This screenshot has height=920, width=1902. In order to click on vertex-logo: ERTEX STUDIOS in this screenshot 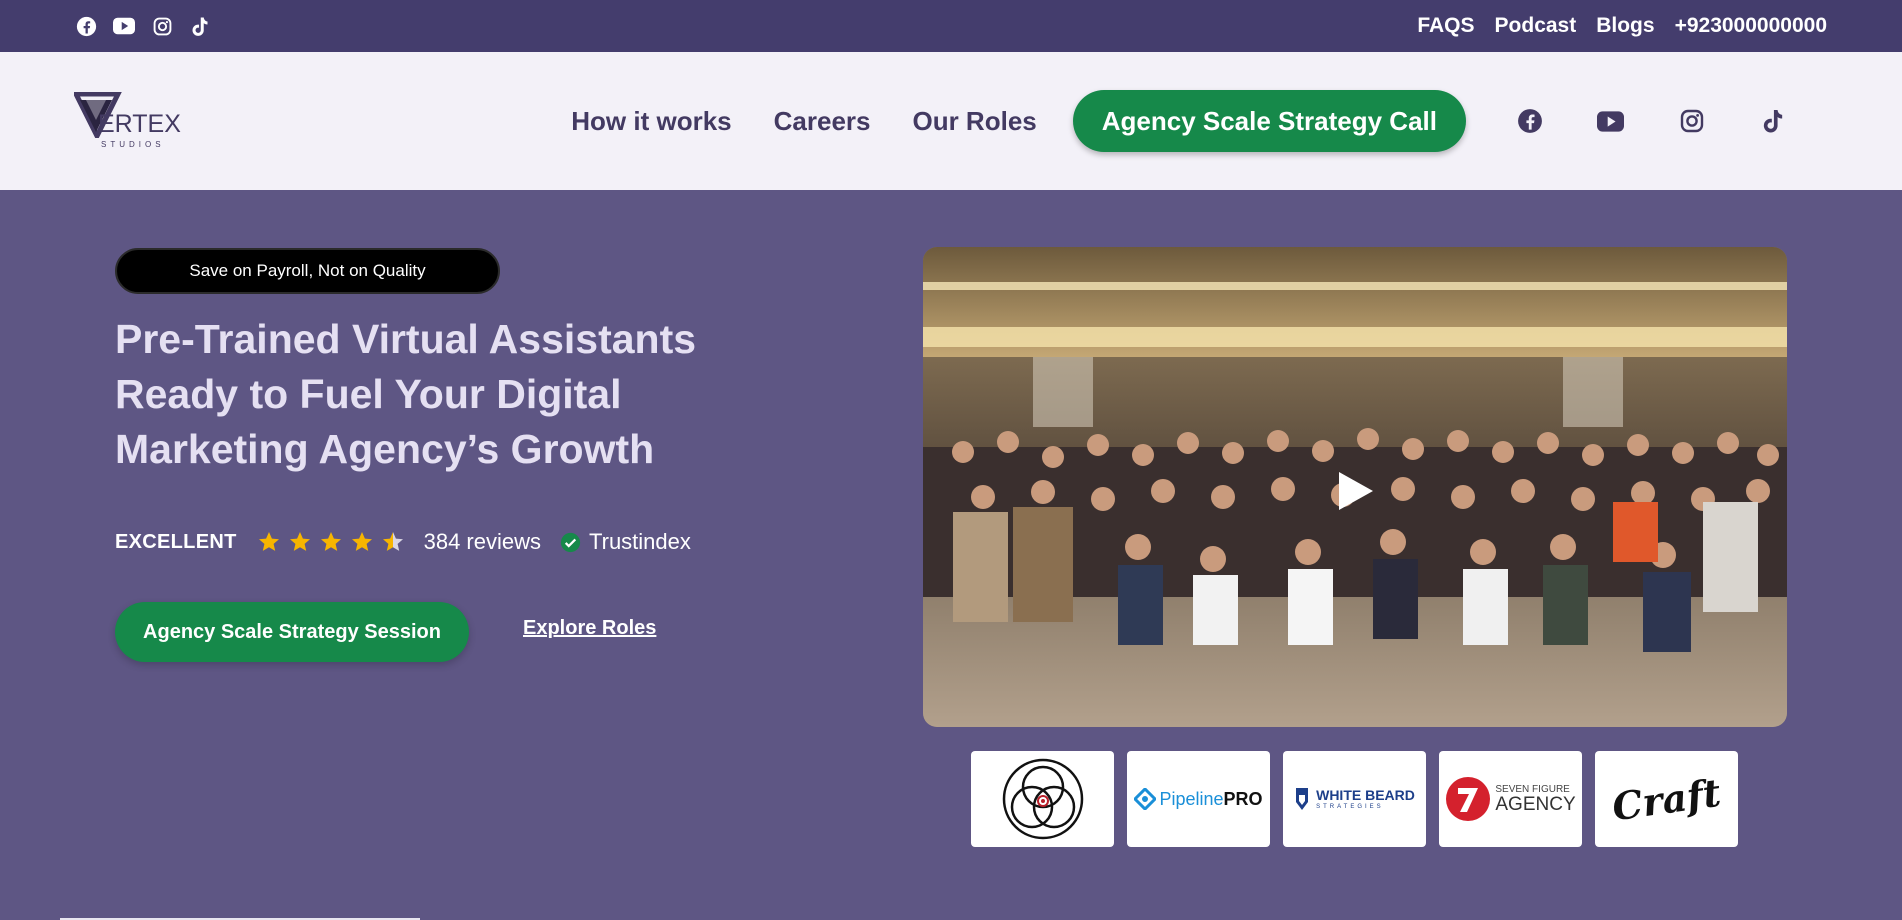, I will do `click(129, 121)`.